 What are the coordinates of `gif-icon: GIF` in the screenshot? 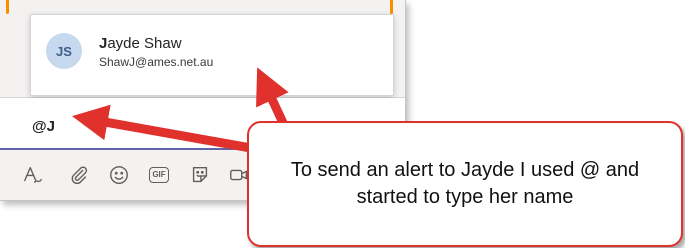 It's located at (159, 175).